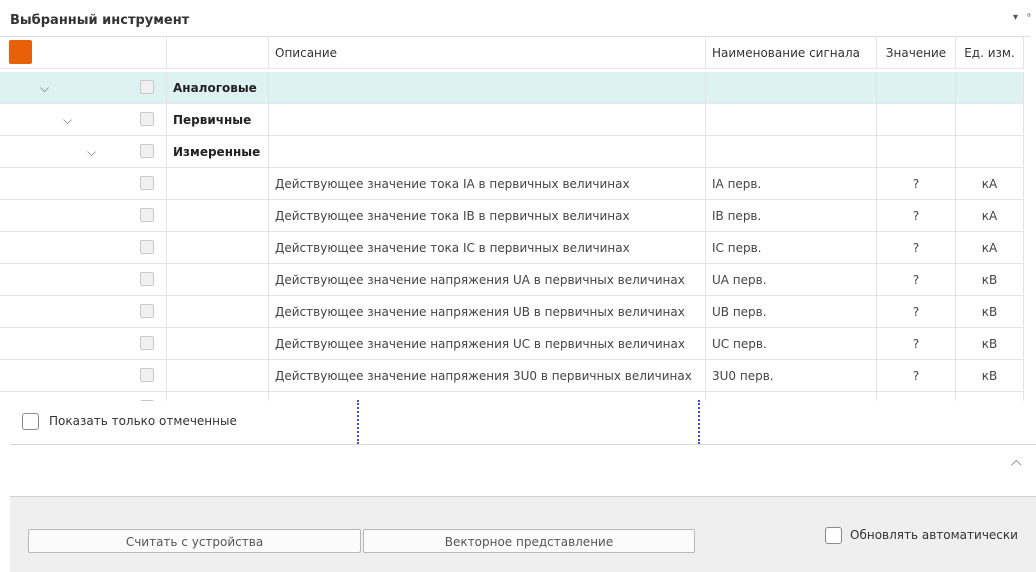 The height and width of the screenshot is (572, 1036). I want to click on row-signal: UC перв., so click(791, 344).